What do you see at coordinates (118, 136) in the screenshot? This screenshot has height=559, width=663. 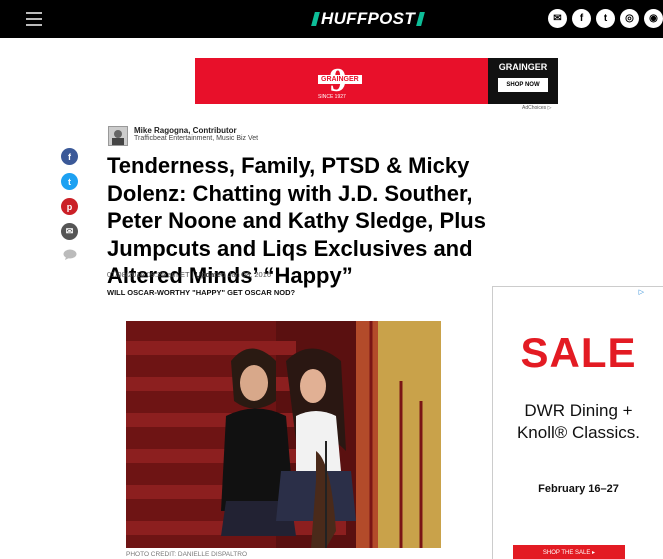 I see `author-avatar` at bounding box center [118, 136].